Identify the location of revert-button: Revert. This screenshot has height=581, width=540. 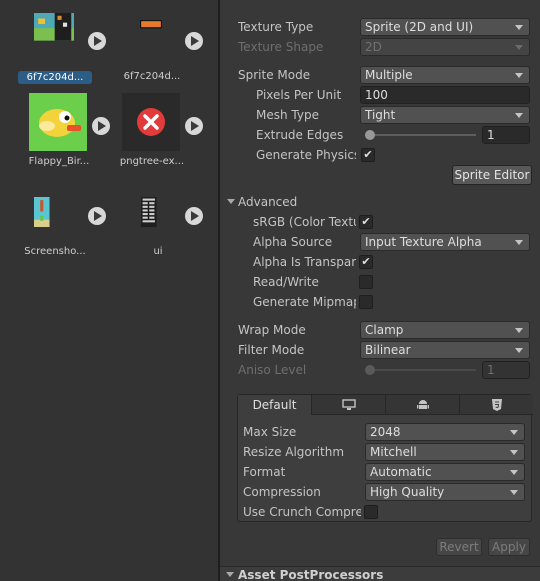
(459, 547).